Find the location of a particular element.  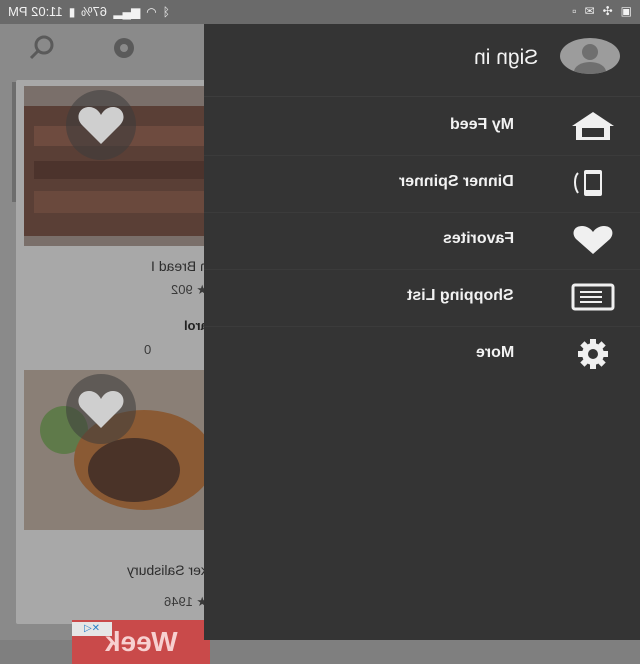

bluetooth-icon: ᛒ is located at coordinates (166, 11).